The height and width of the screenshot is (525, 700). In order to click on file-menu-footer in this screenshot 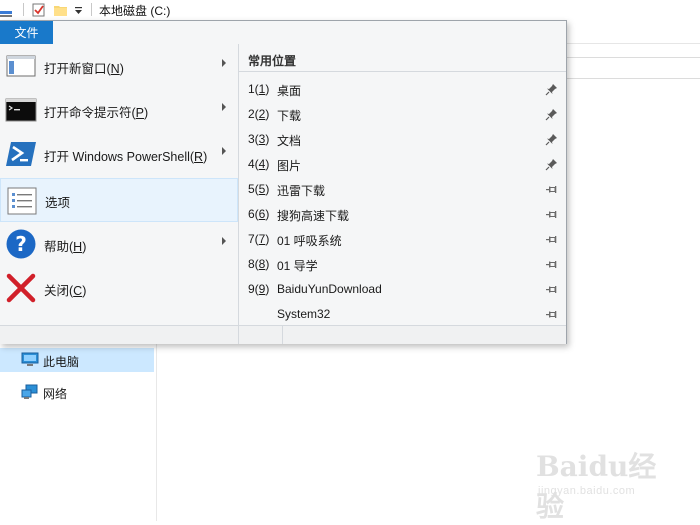, I will do `click(283, 334)`.